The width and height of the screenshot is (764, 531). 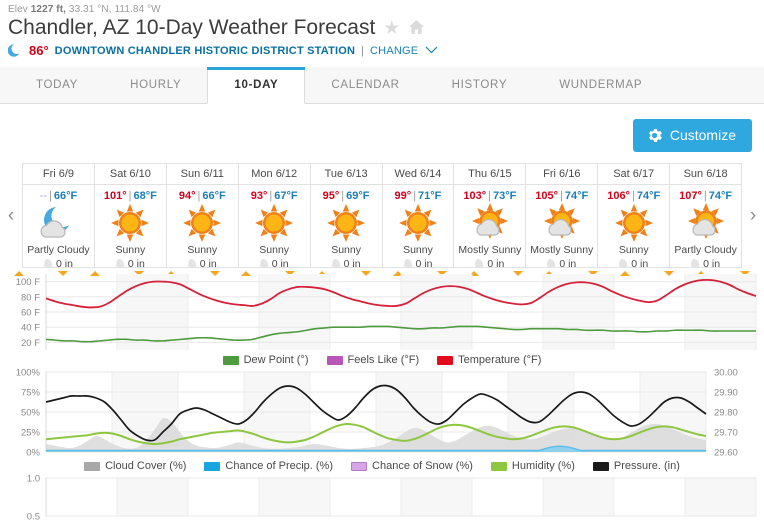 I want to click on tab-wundermap: WUNDERMAP, so click(x=600, y=85).